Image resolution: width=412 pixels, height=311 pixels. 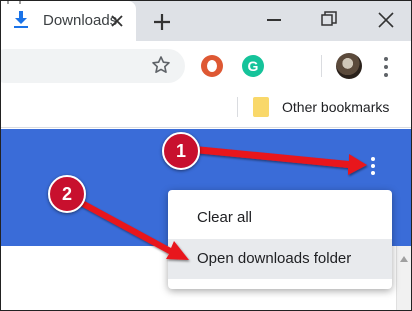 I want to click on step-1-badge: 1, so click(x=181, y=151).